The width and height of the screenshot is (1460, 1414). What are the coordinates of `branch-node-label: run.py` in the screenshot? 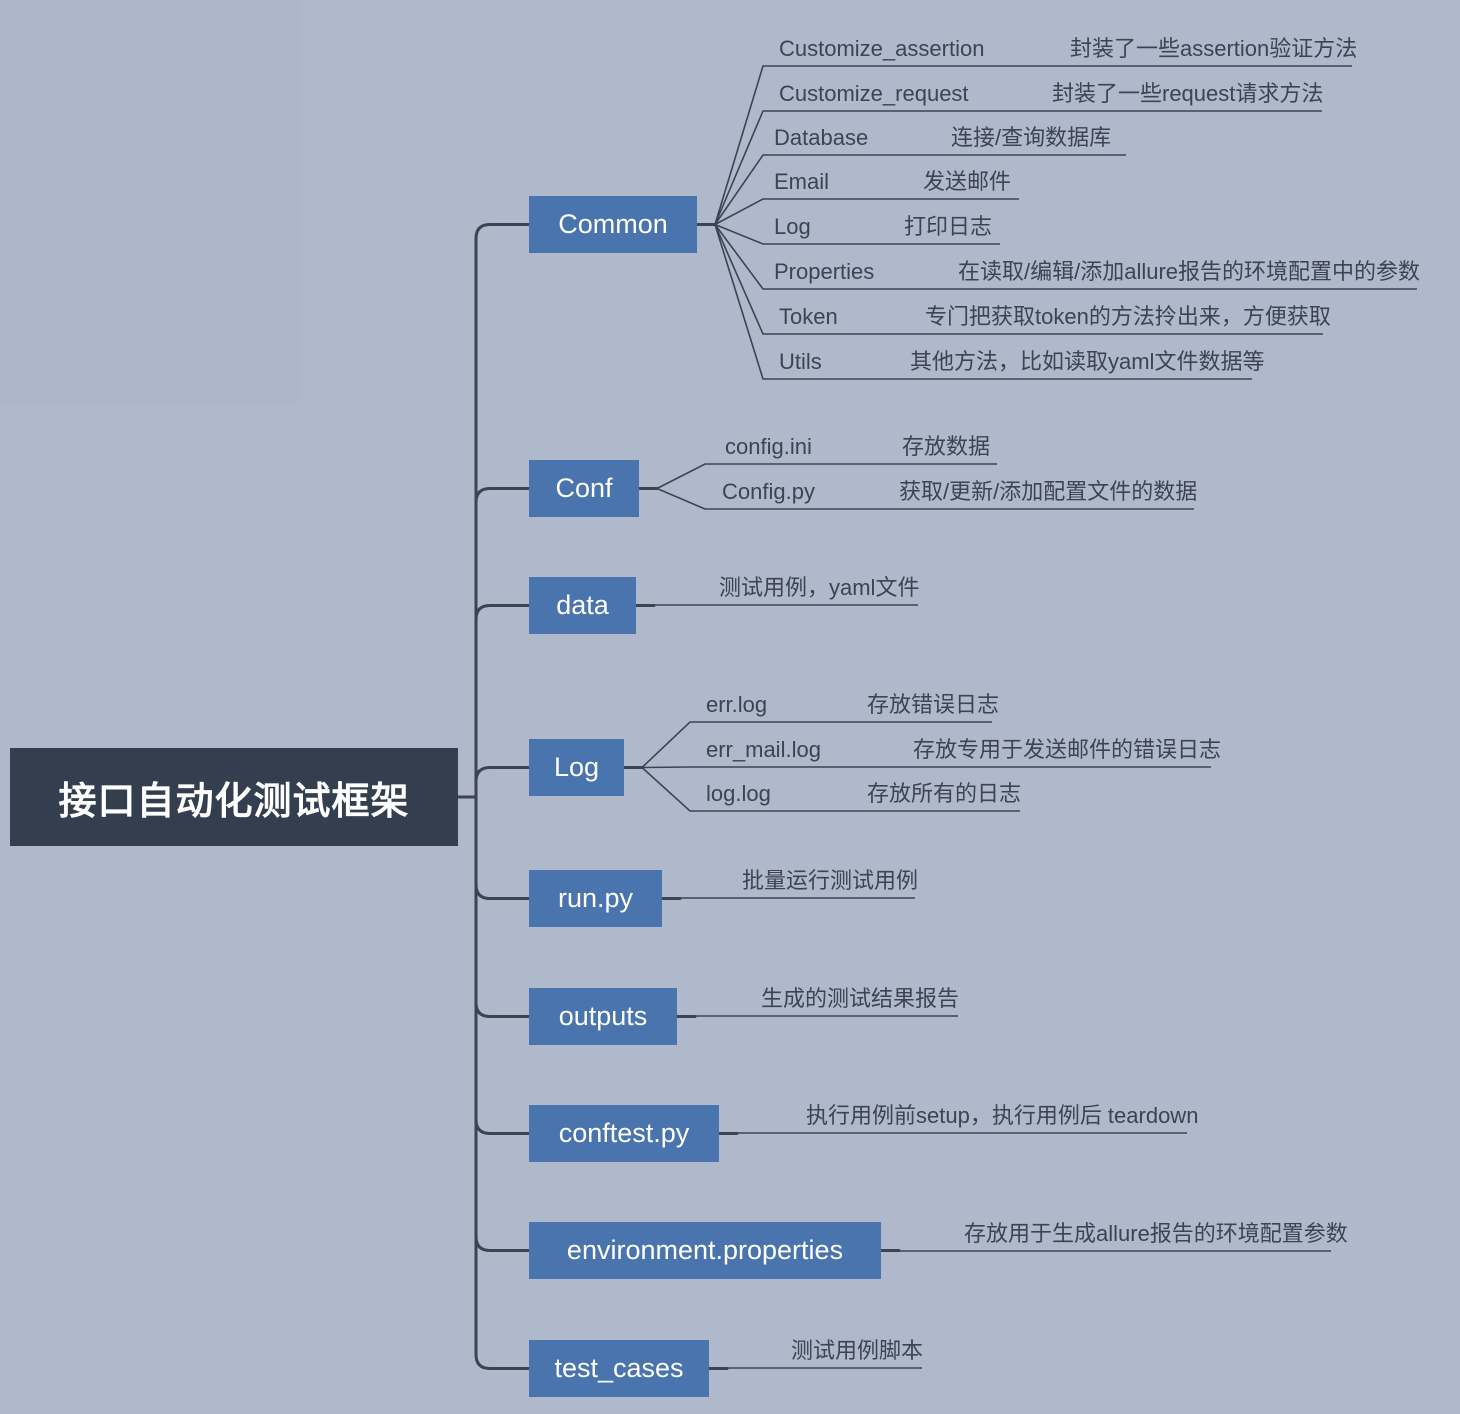 It's located at (595, 898).